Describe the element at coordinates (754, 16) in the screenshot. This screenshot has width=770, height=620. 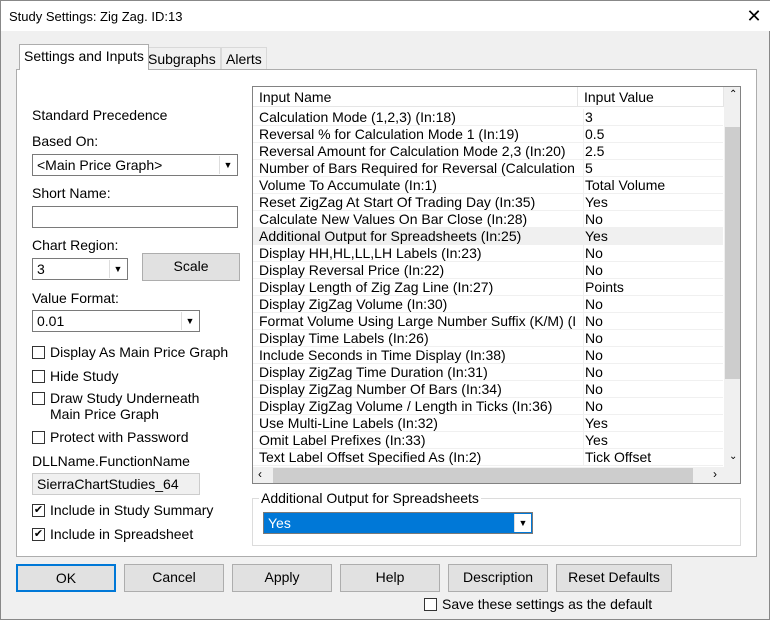
I see `close-icon: ✕` at that location.